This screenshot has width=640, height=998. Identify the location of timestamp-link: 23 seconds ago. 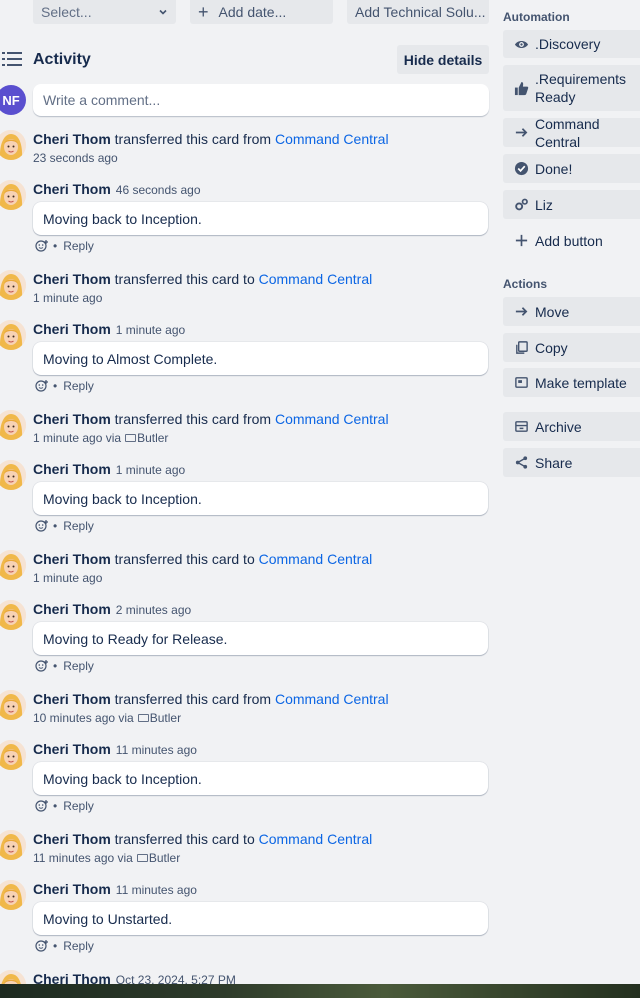
(75, 158).